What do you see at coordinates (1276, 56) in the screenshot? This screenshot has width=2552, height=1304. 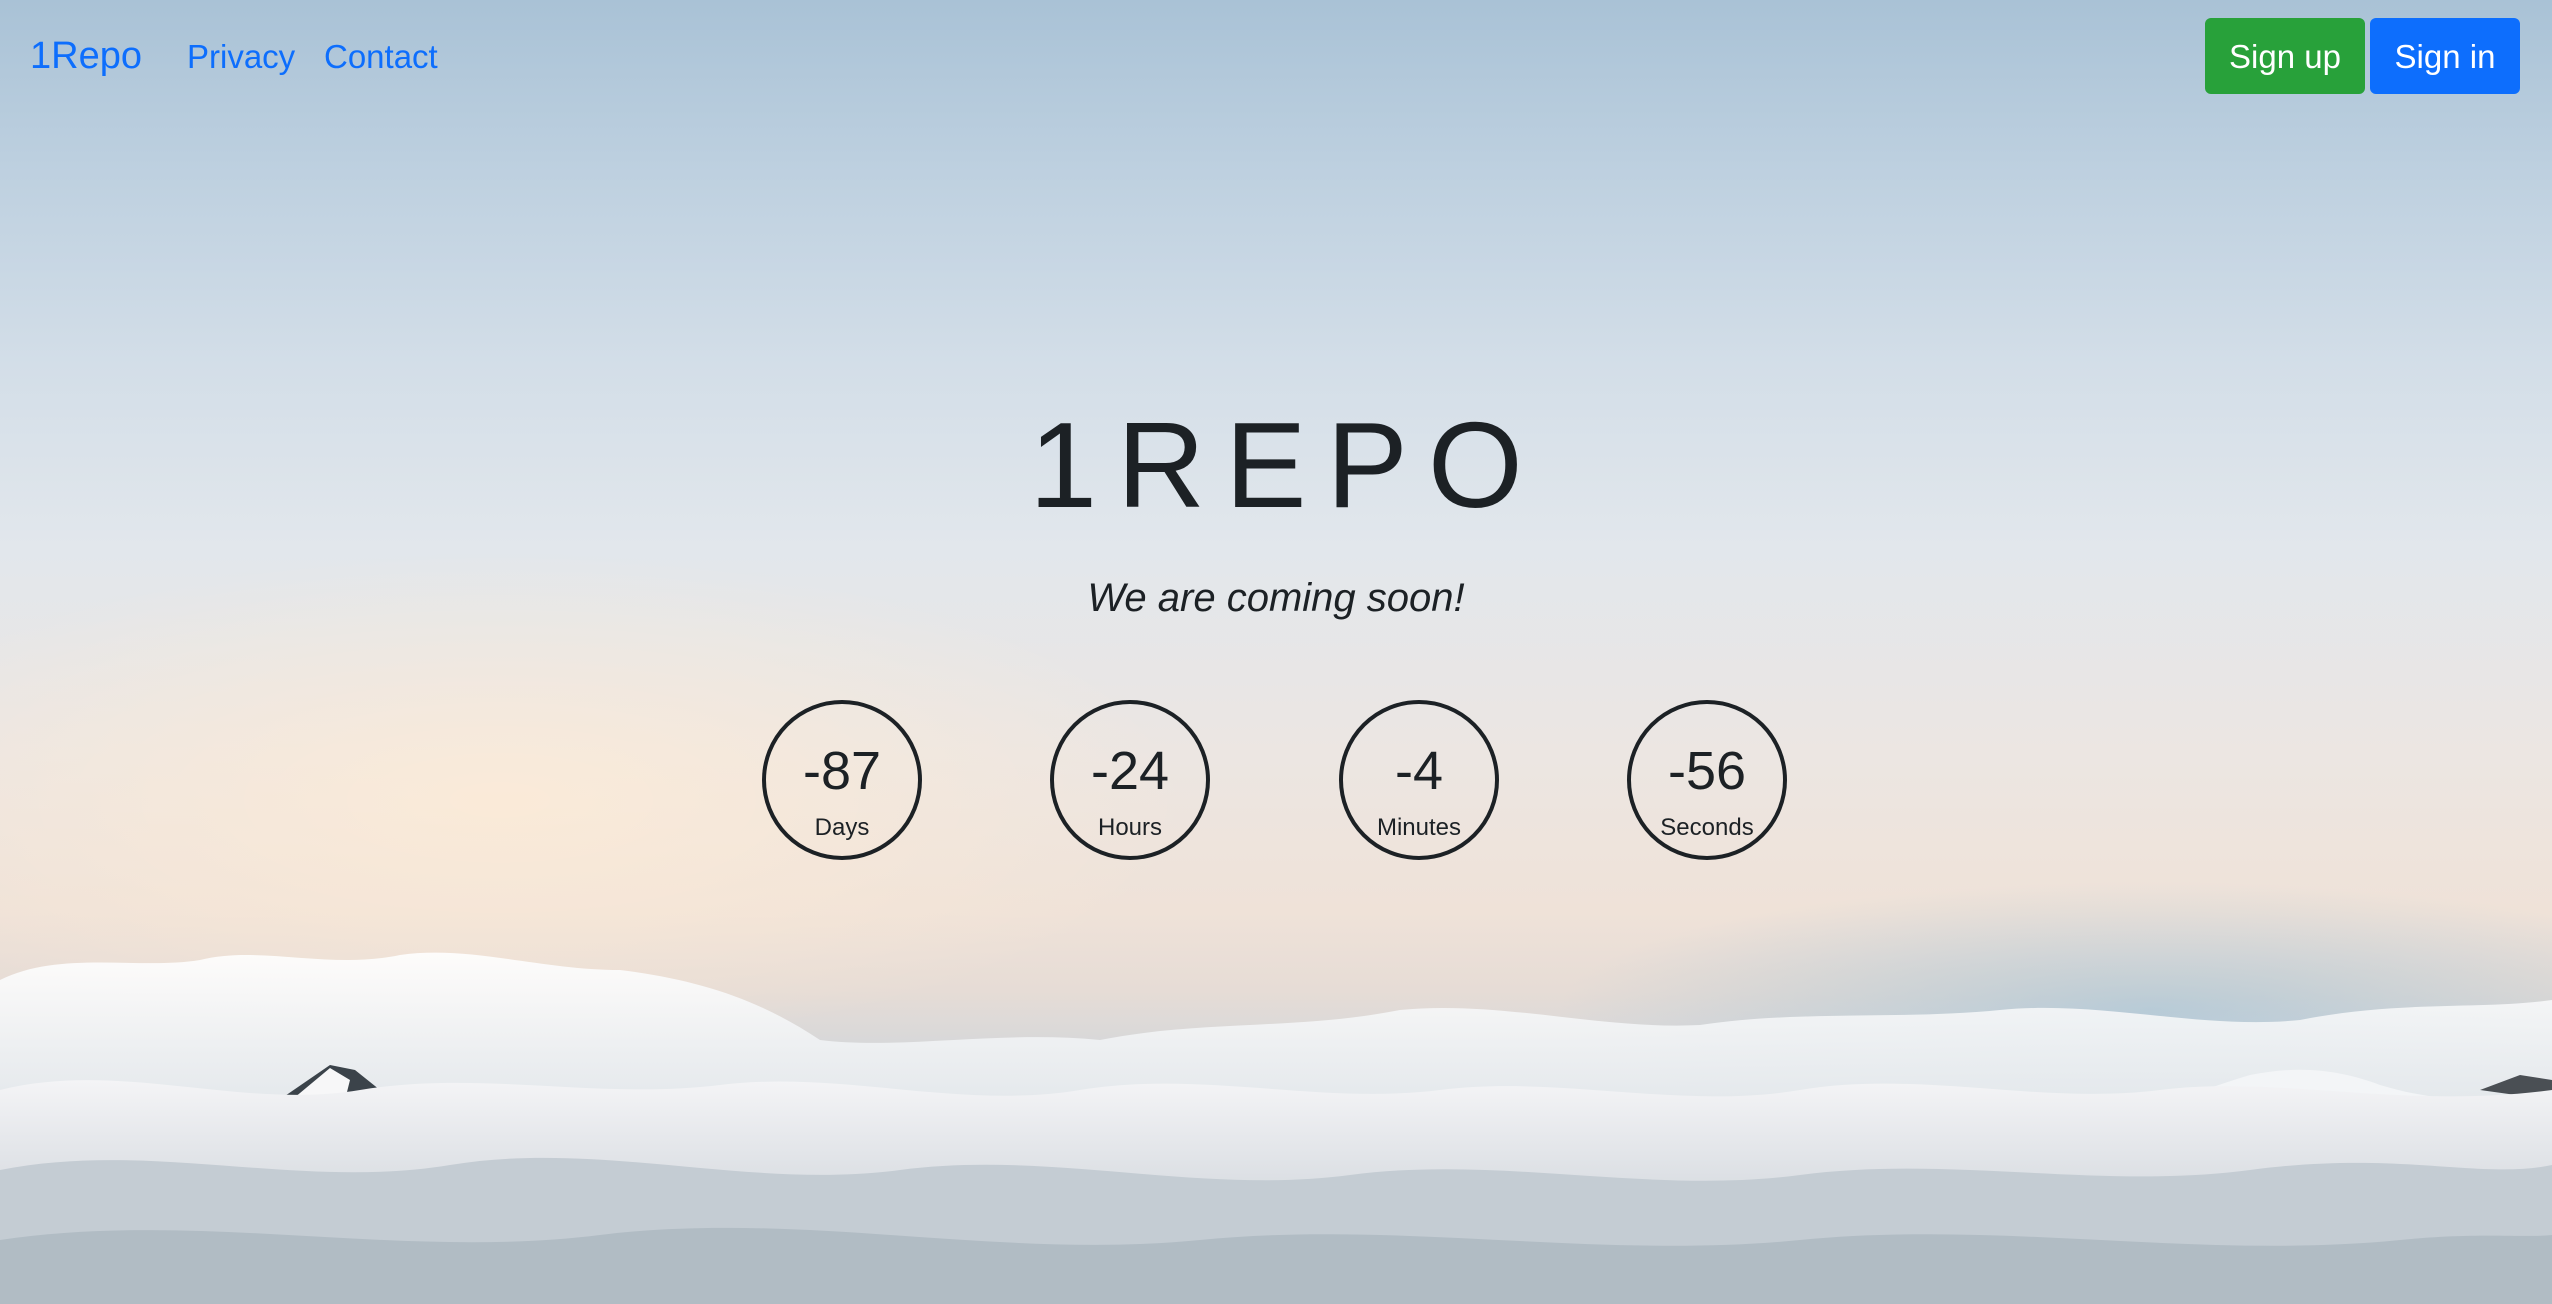 I see `navbar: 1Repo Privacy Contact Sign up Sign in` at bounding box center [1276, 56].